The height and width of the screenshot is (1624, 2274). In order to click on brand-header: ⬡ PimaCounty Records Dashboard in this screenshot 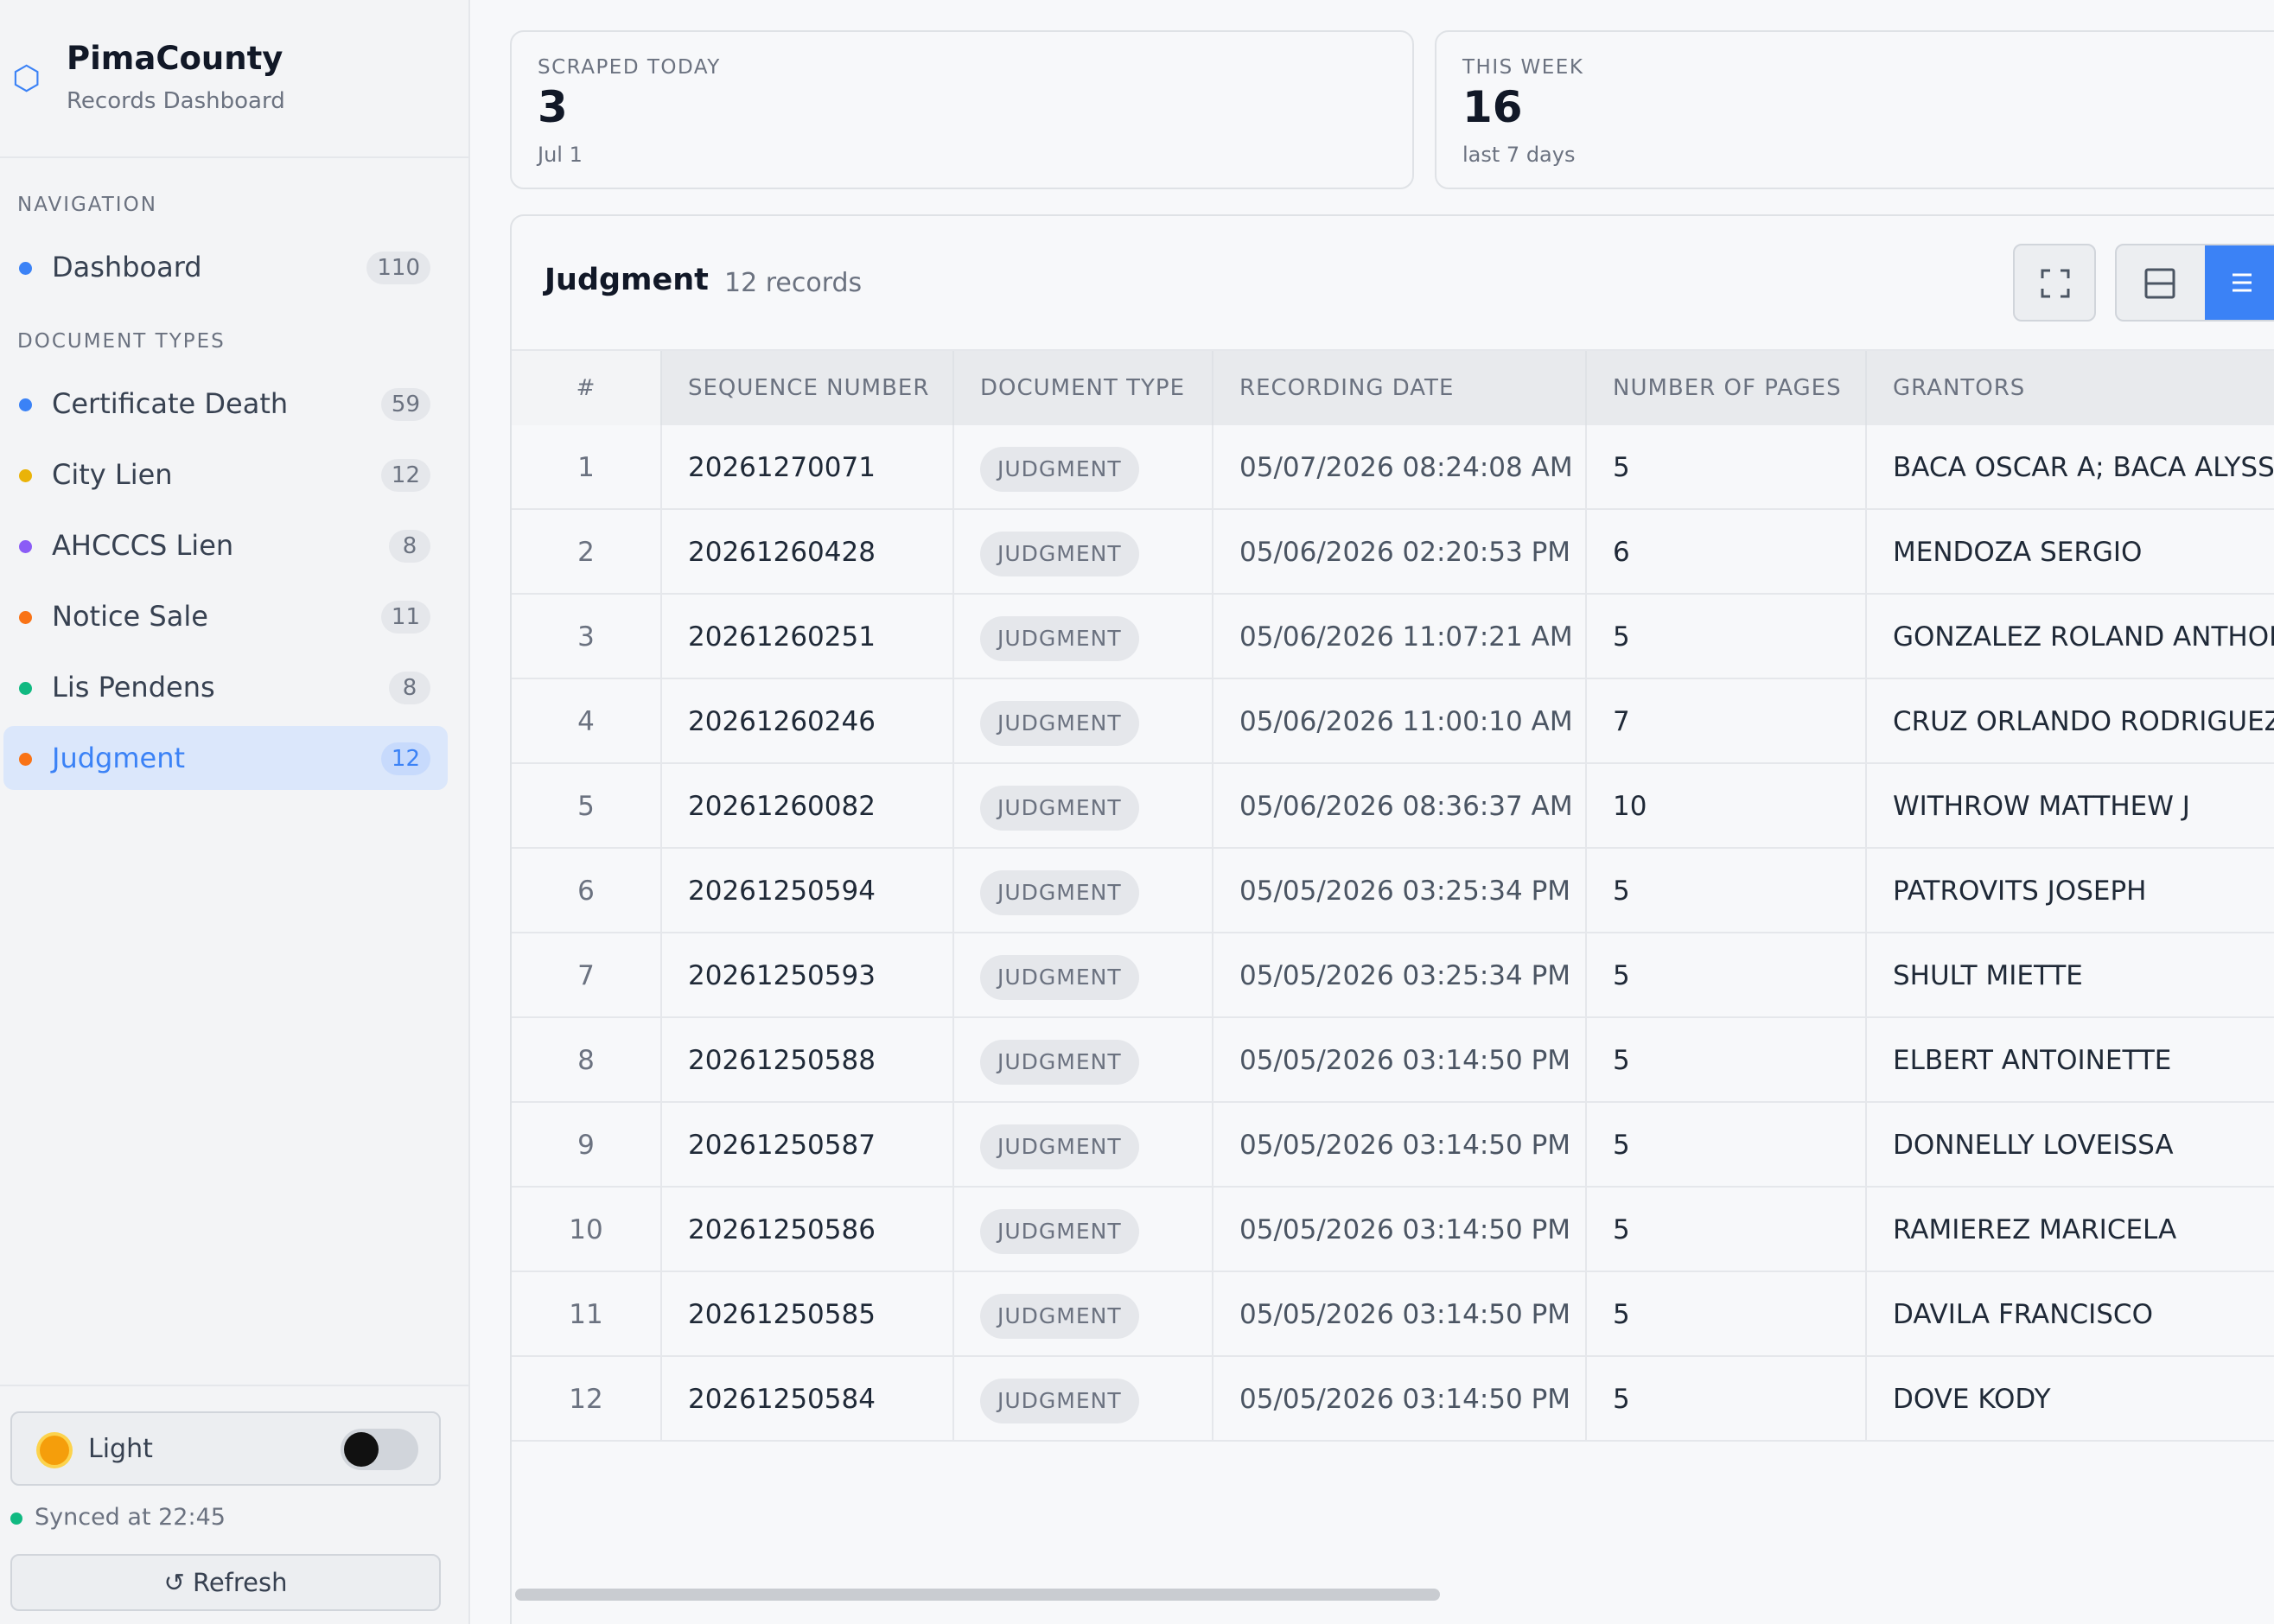, I will do `click(234, 79)`.